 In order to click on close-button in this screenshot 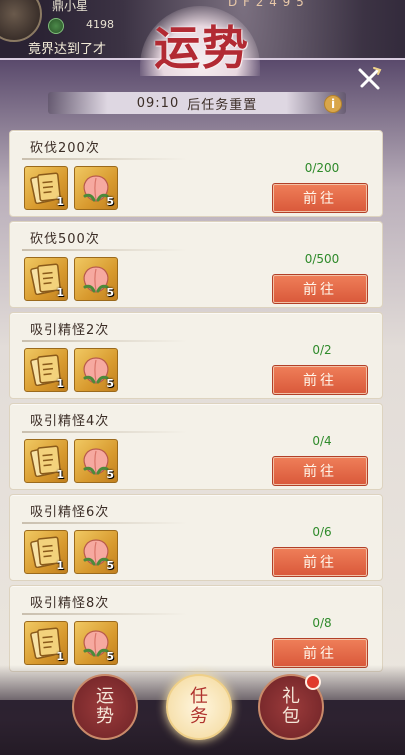, I will do `click(369, 79)`.